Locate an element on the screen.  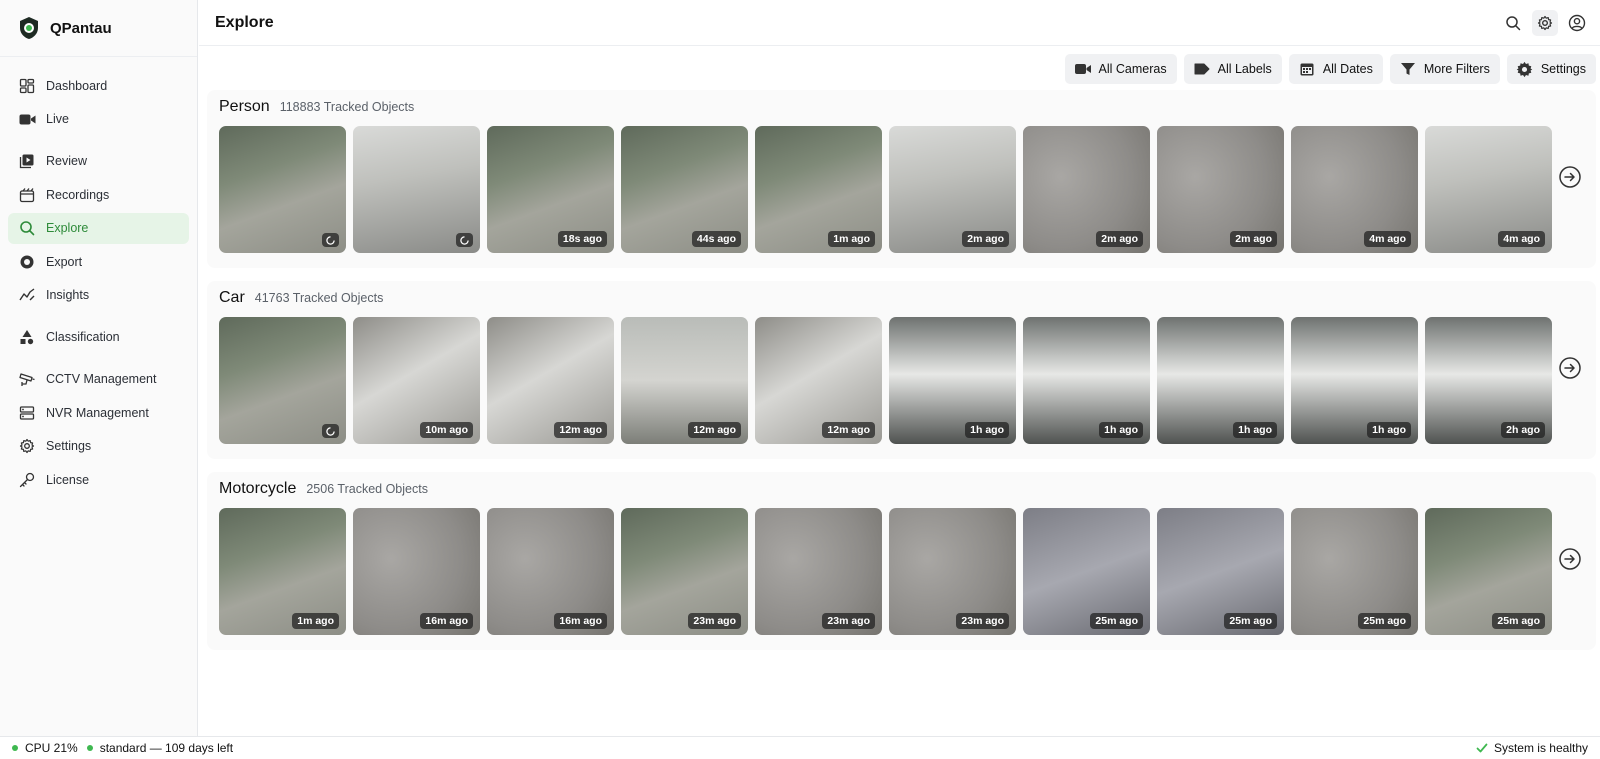
sidebar-item-review: Review is located at coordinates (98, 161).